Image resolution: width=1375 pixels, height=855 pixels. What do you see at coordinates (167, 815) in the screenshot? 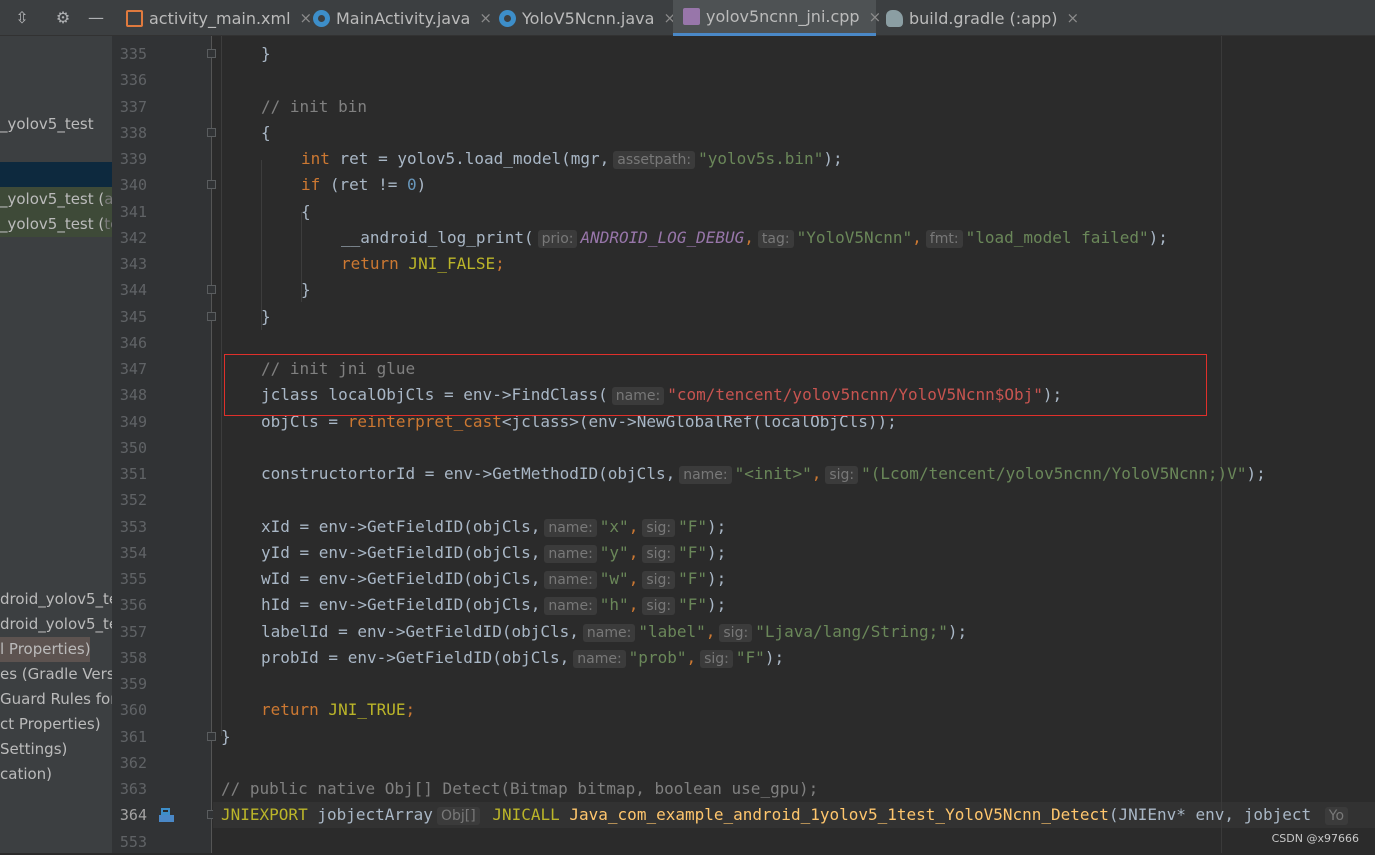
I see `bookmark-icon` at bounding box center [167, 815].